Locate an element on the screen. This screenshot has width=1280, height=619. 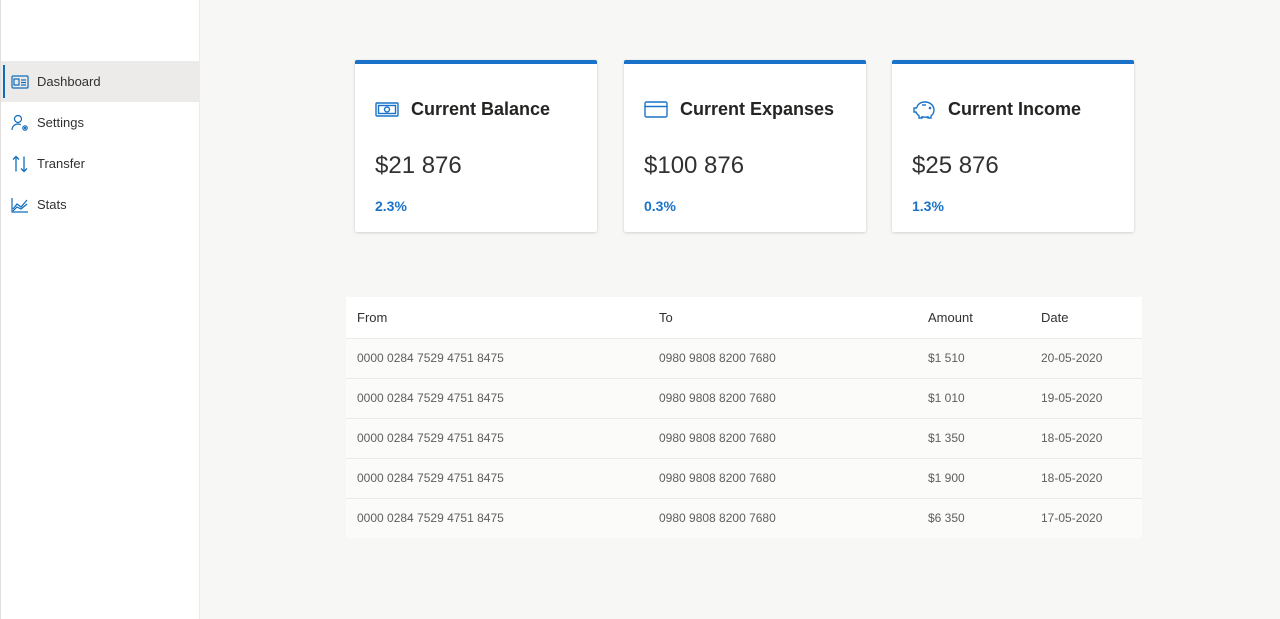
card-header: Current Balance is located at coordinates (462, 109).